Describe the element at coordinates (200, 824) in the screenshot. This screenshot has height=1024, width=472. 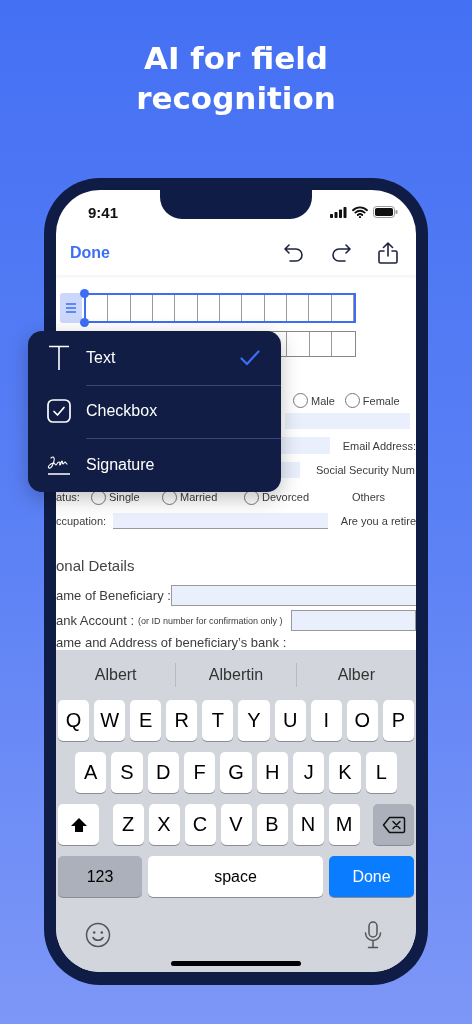
I see `keyboard-key: C` at that location.